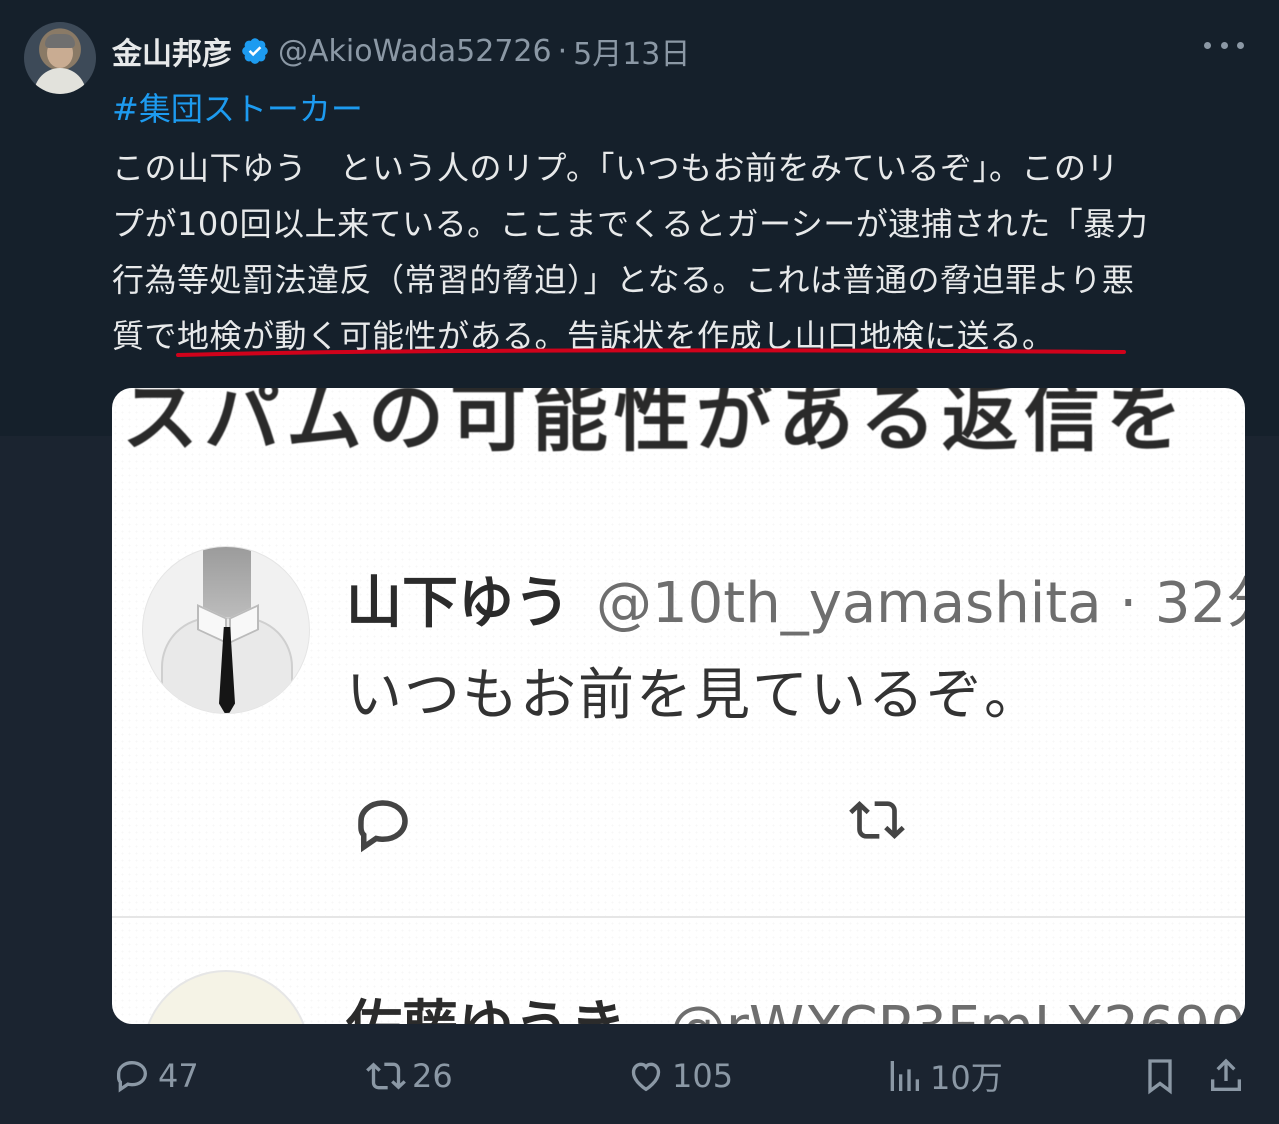 This screenshot has width=1279, height=1124. What do you see at coordinates (237, 109) in the screenshot?
I see `hashtag-link: #集団ストーカー` at bounding box center [237, 109].